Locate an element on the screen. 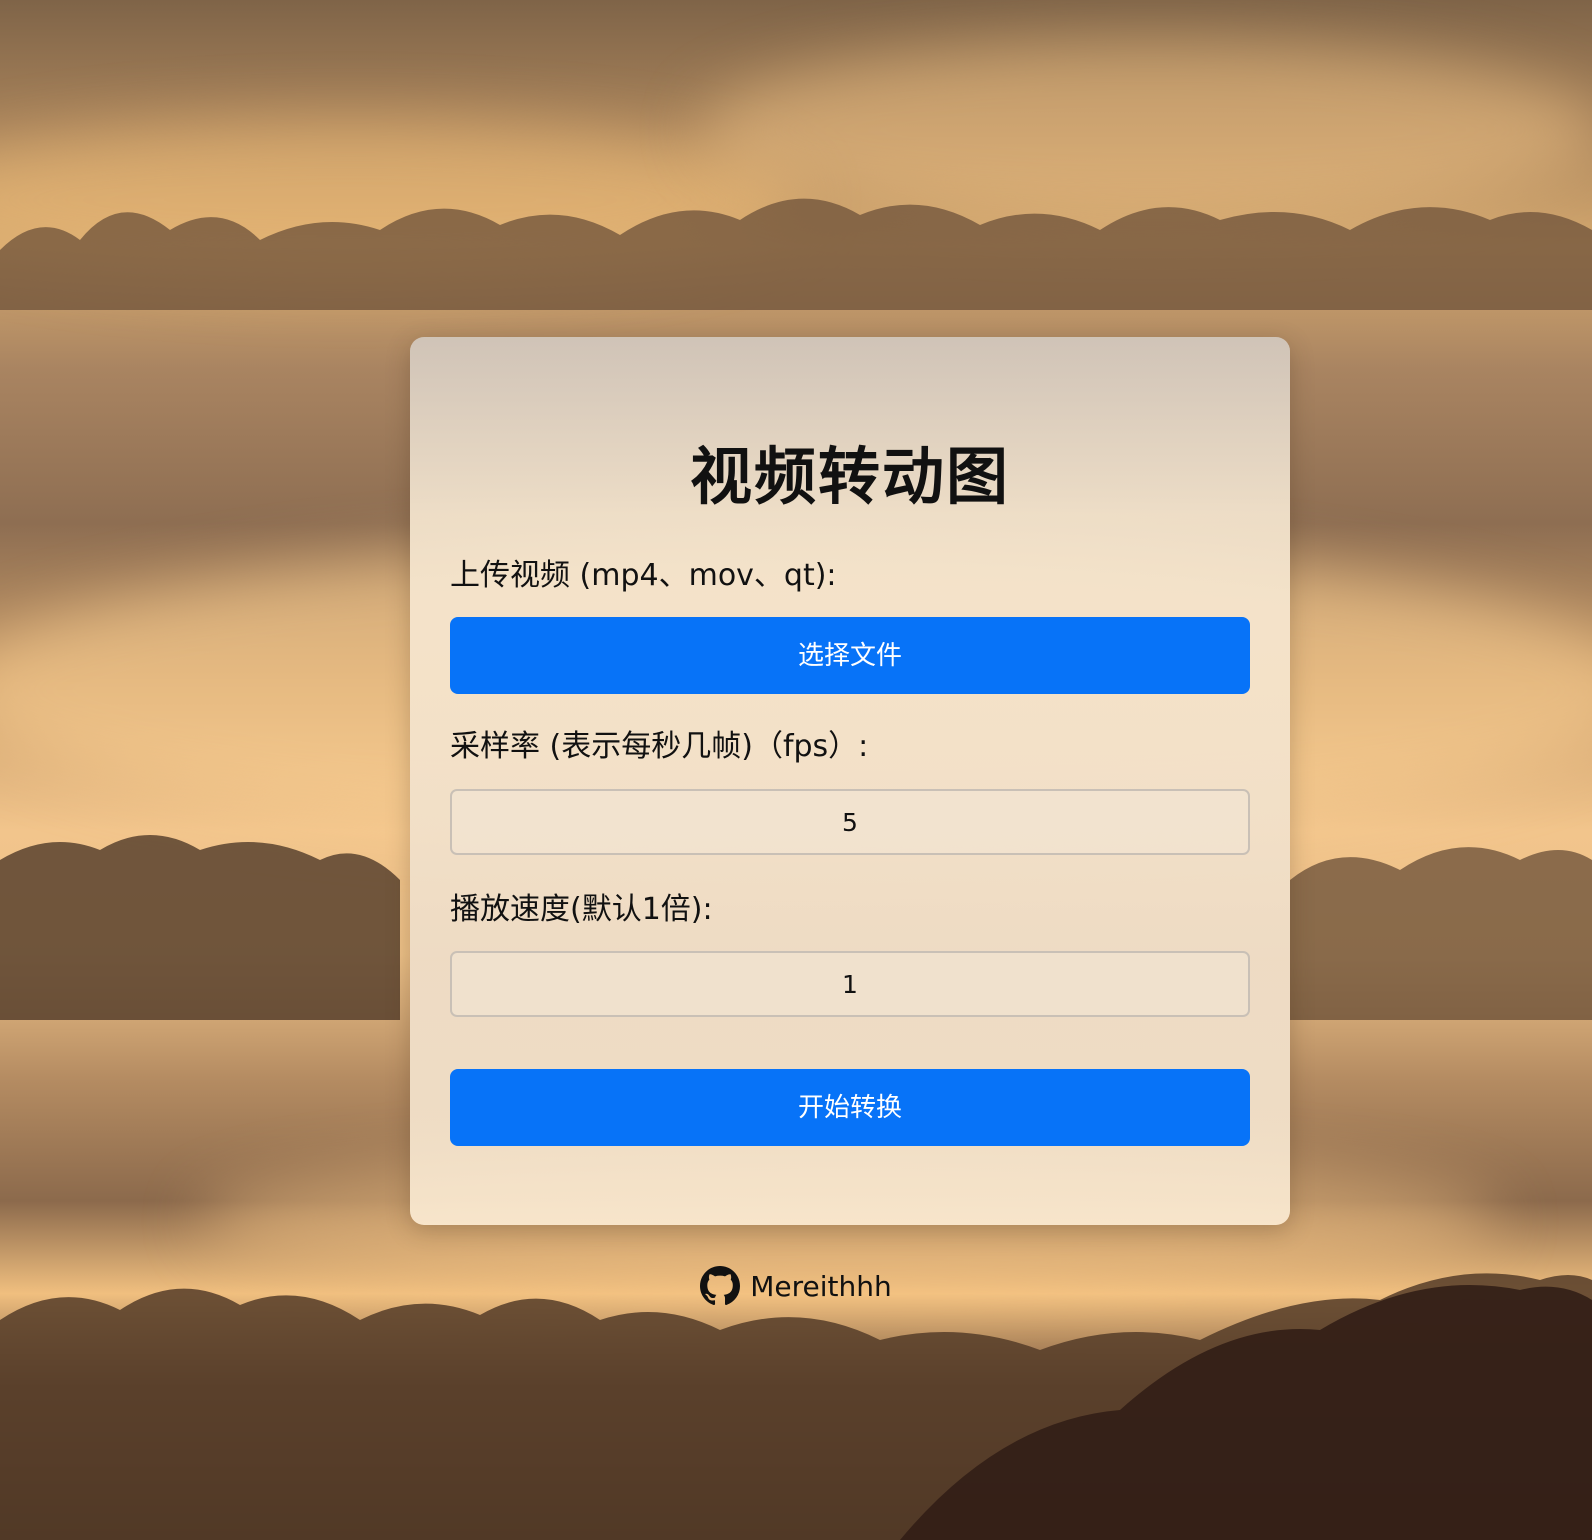 Image resolution: width=1592 pixels, height=1540 pixels. fps-input is located at coordinates (850, 822).